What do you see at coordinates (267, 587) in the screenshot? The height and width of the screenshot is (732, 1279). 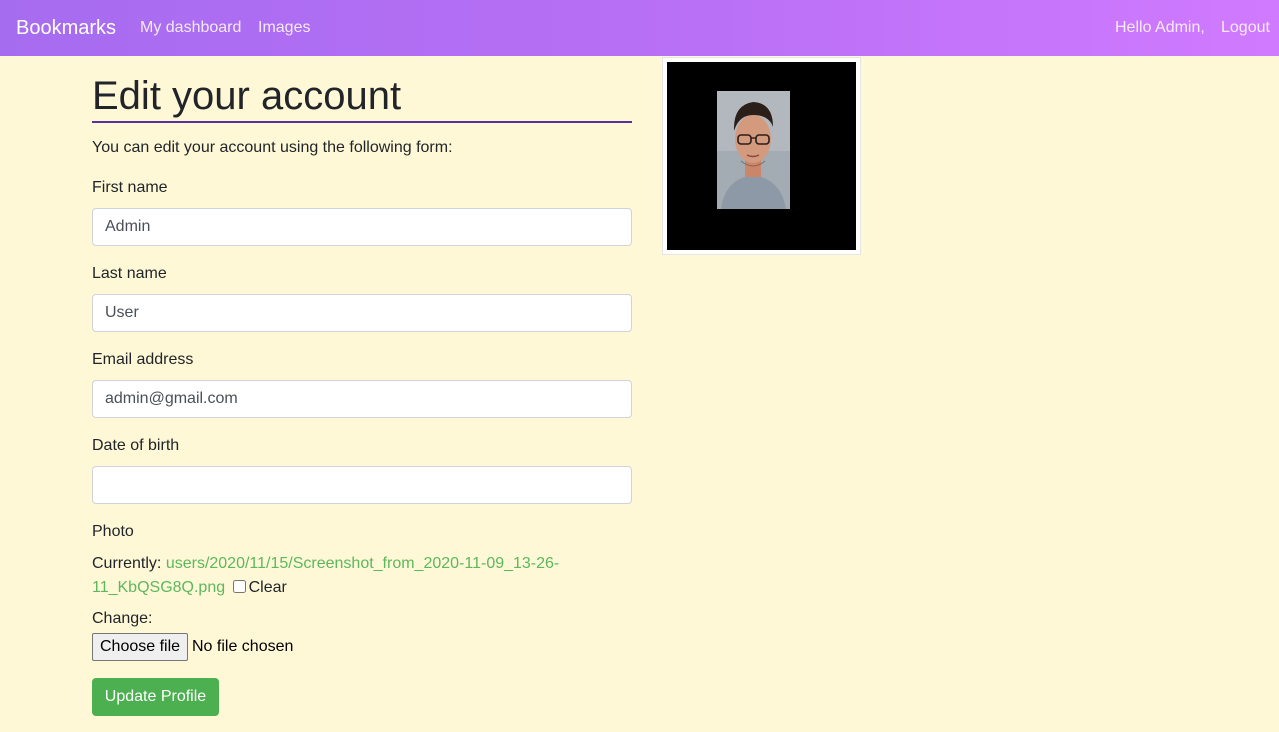 I see `clear-label: Clear` at bounding box center [267, 587].